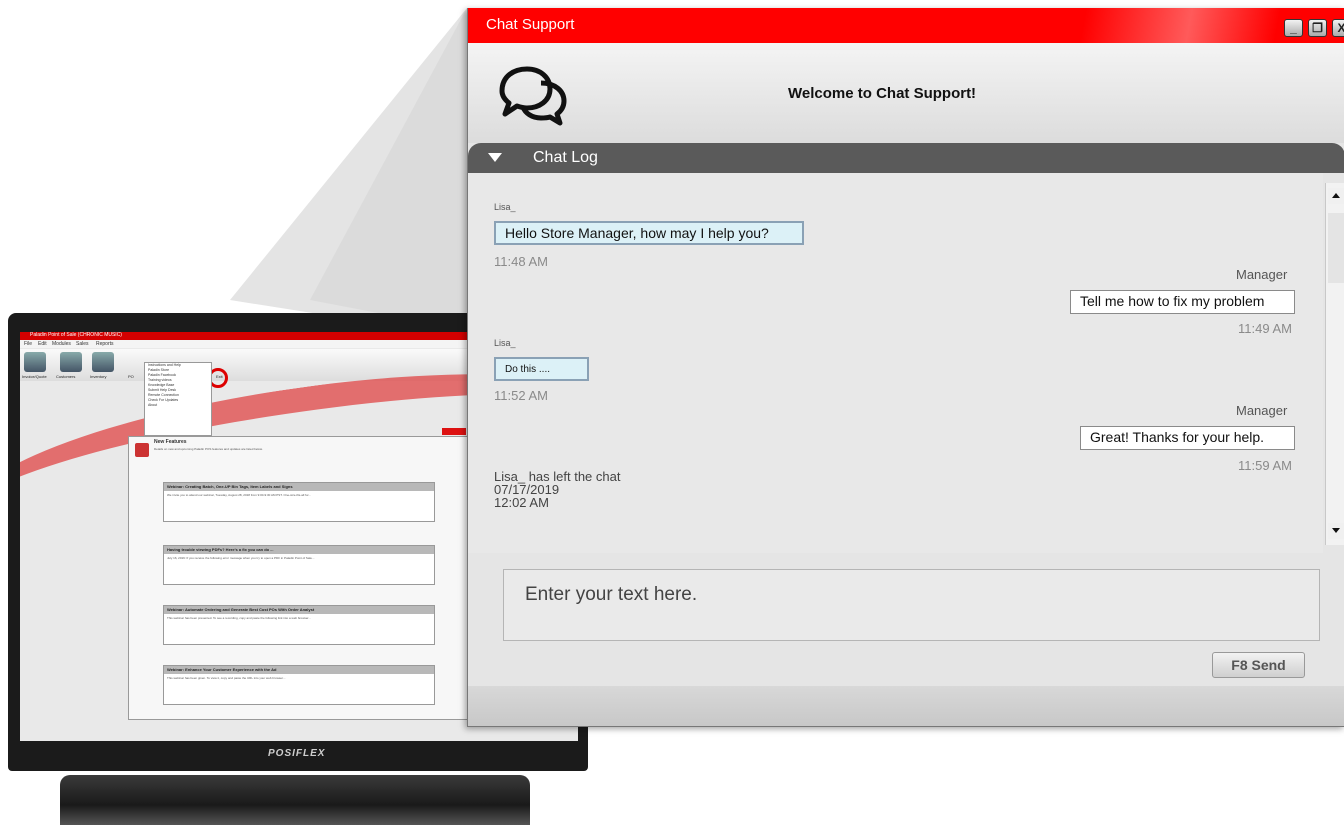  I want to click on send-button: F8 Send, so click(1258, 665).